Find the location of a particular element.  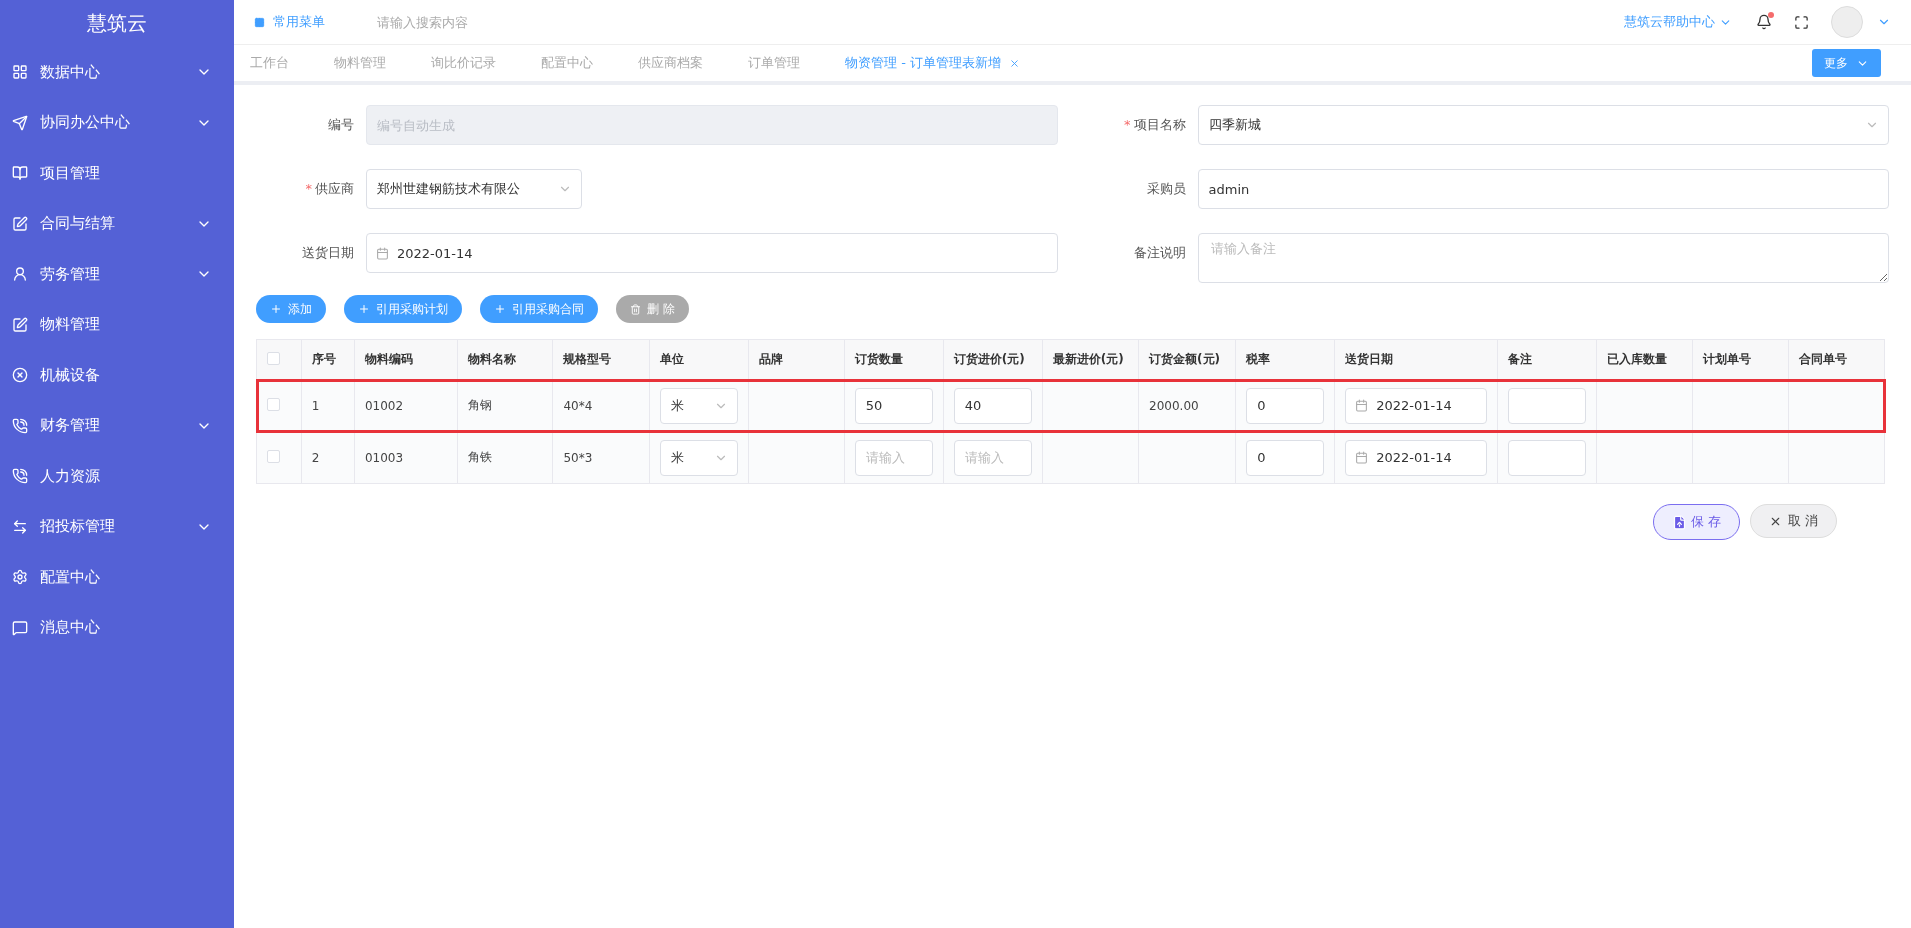

field-label: 送货日期 is located at coordinates (328, 253).